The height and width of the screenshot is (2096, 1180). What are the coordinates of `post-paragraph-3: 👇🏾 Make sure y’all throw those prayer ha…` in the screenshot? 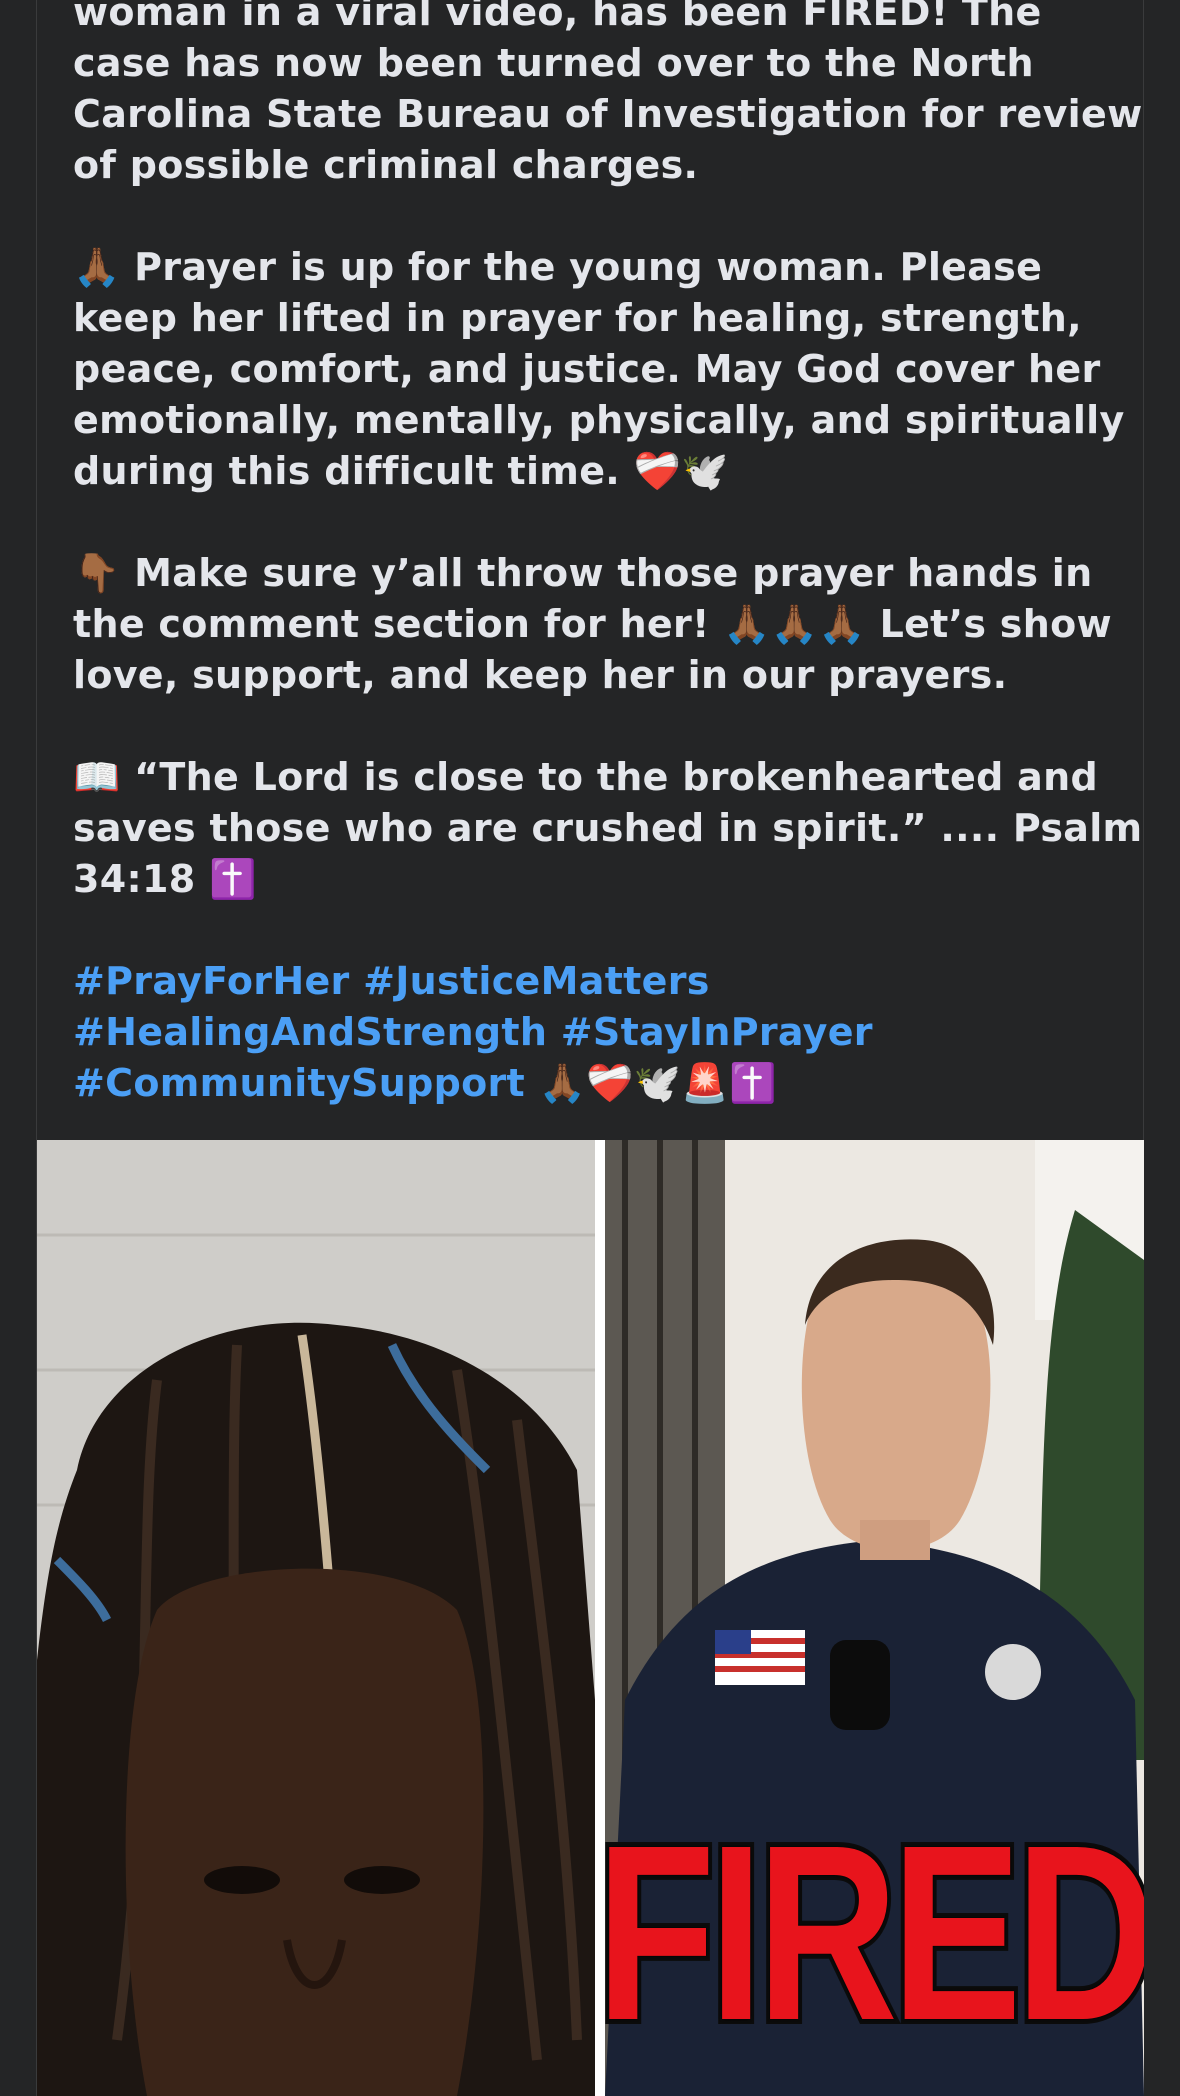 It's located at (592, 624).